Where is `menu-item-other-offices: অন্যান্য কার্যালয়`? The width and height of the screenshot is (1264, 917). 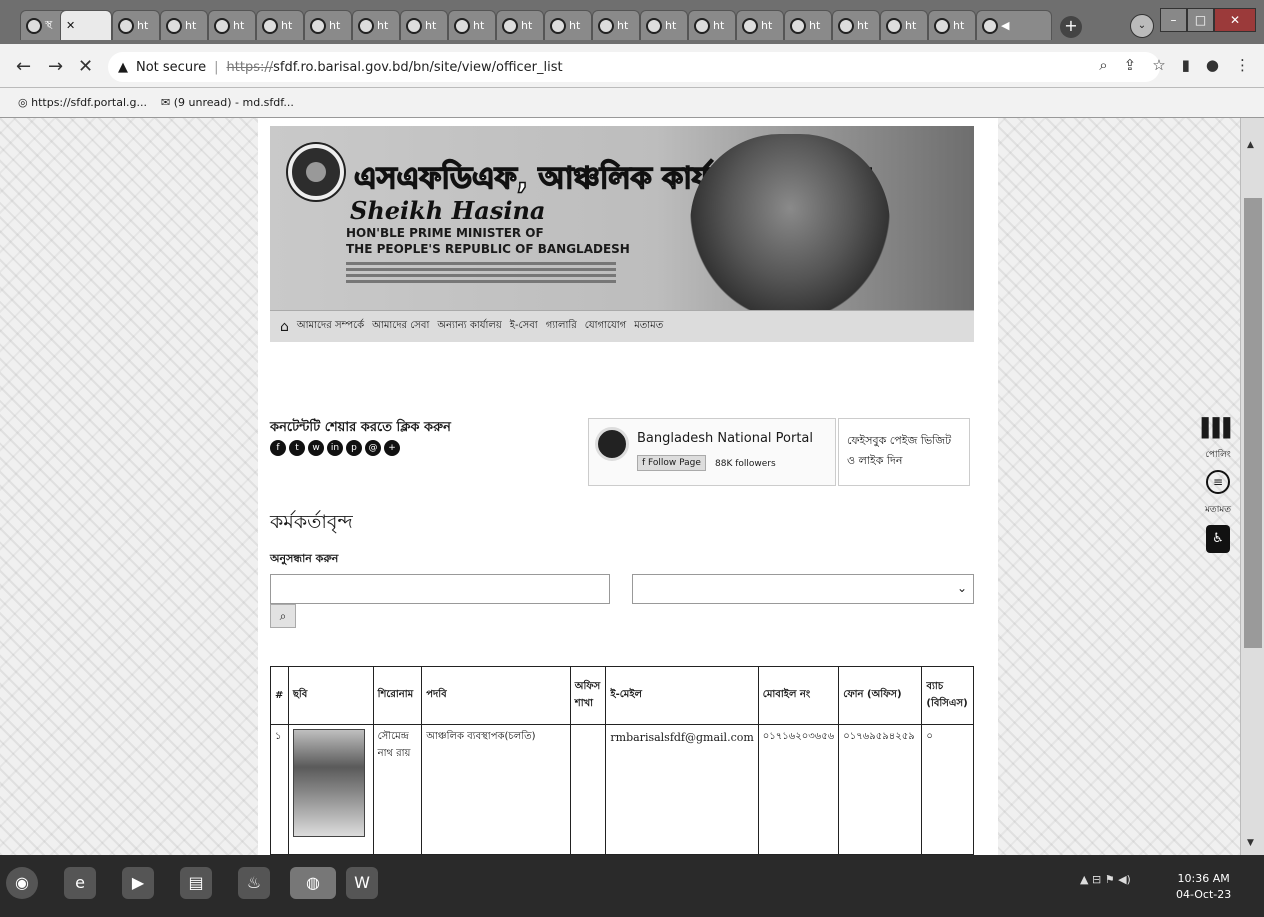
menu-item-other-offices: অন্যান্য কার্যালয় is located at coordinates (469, 326).